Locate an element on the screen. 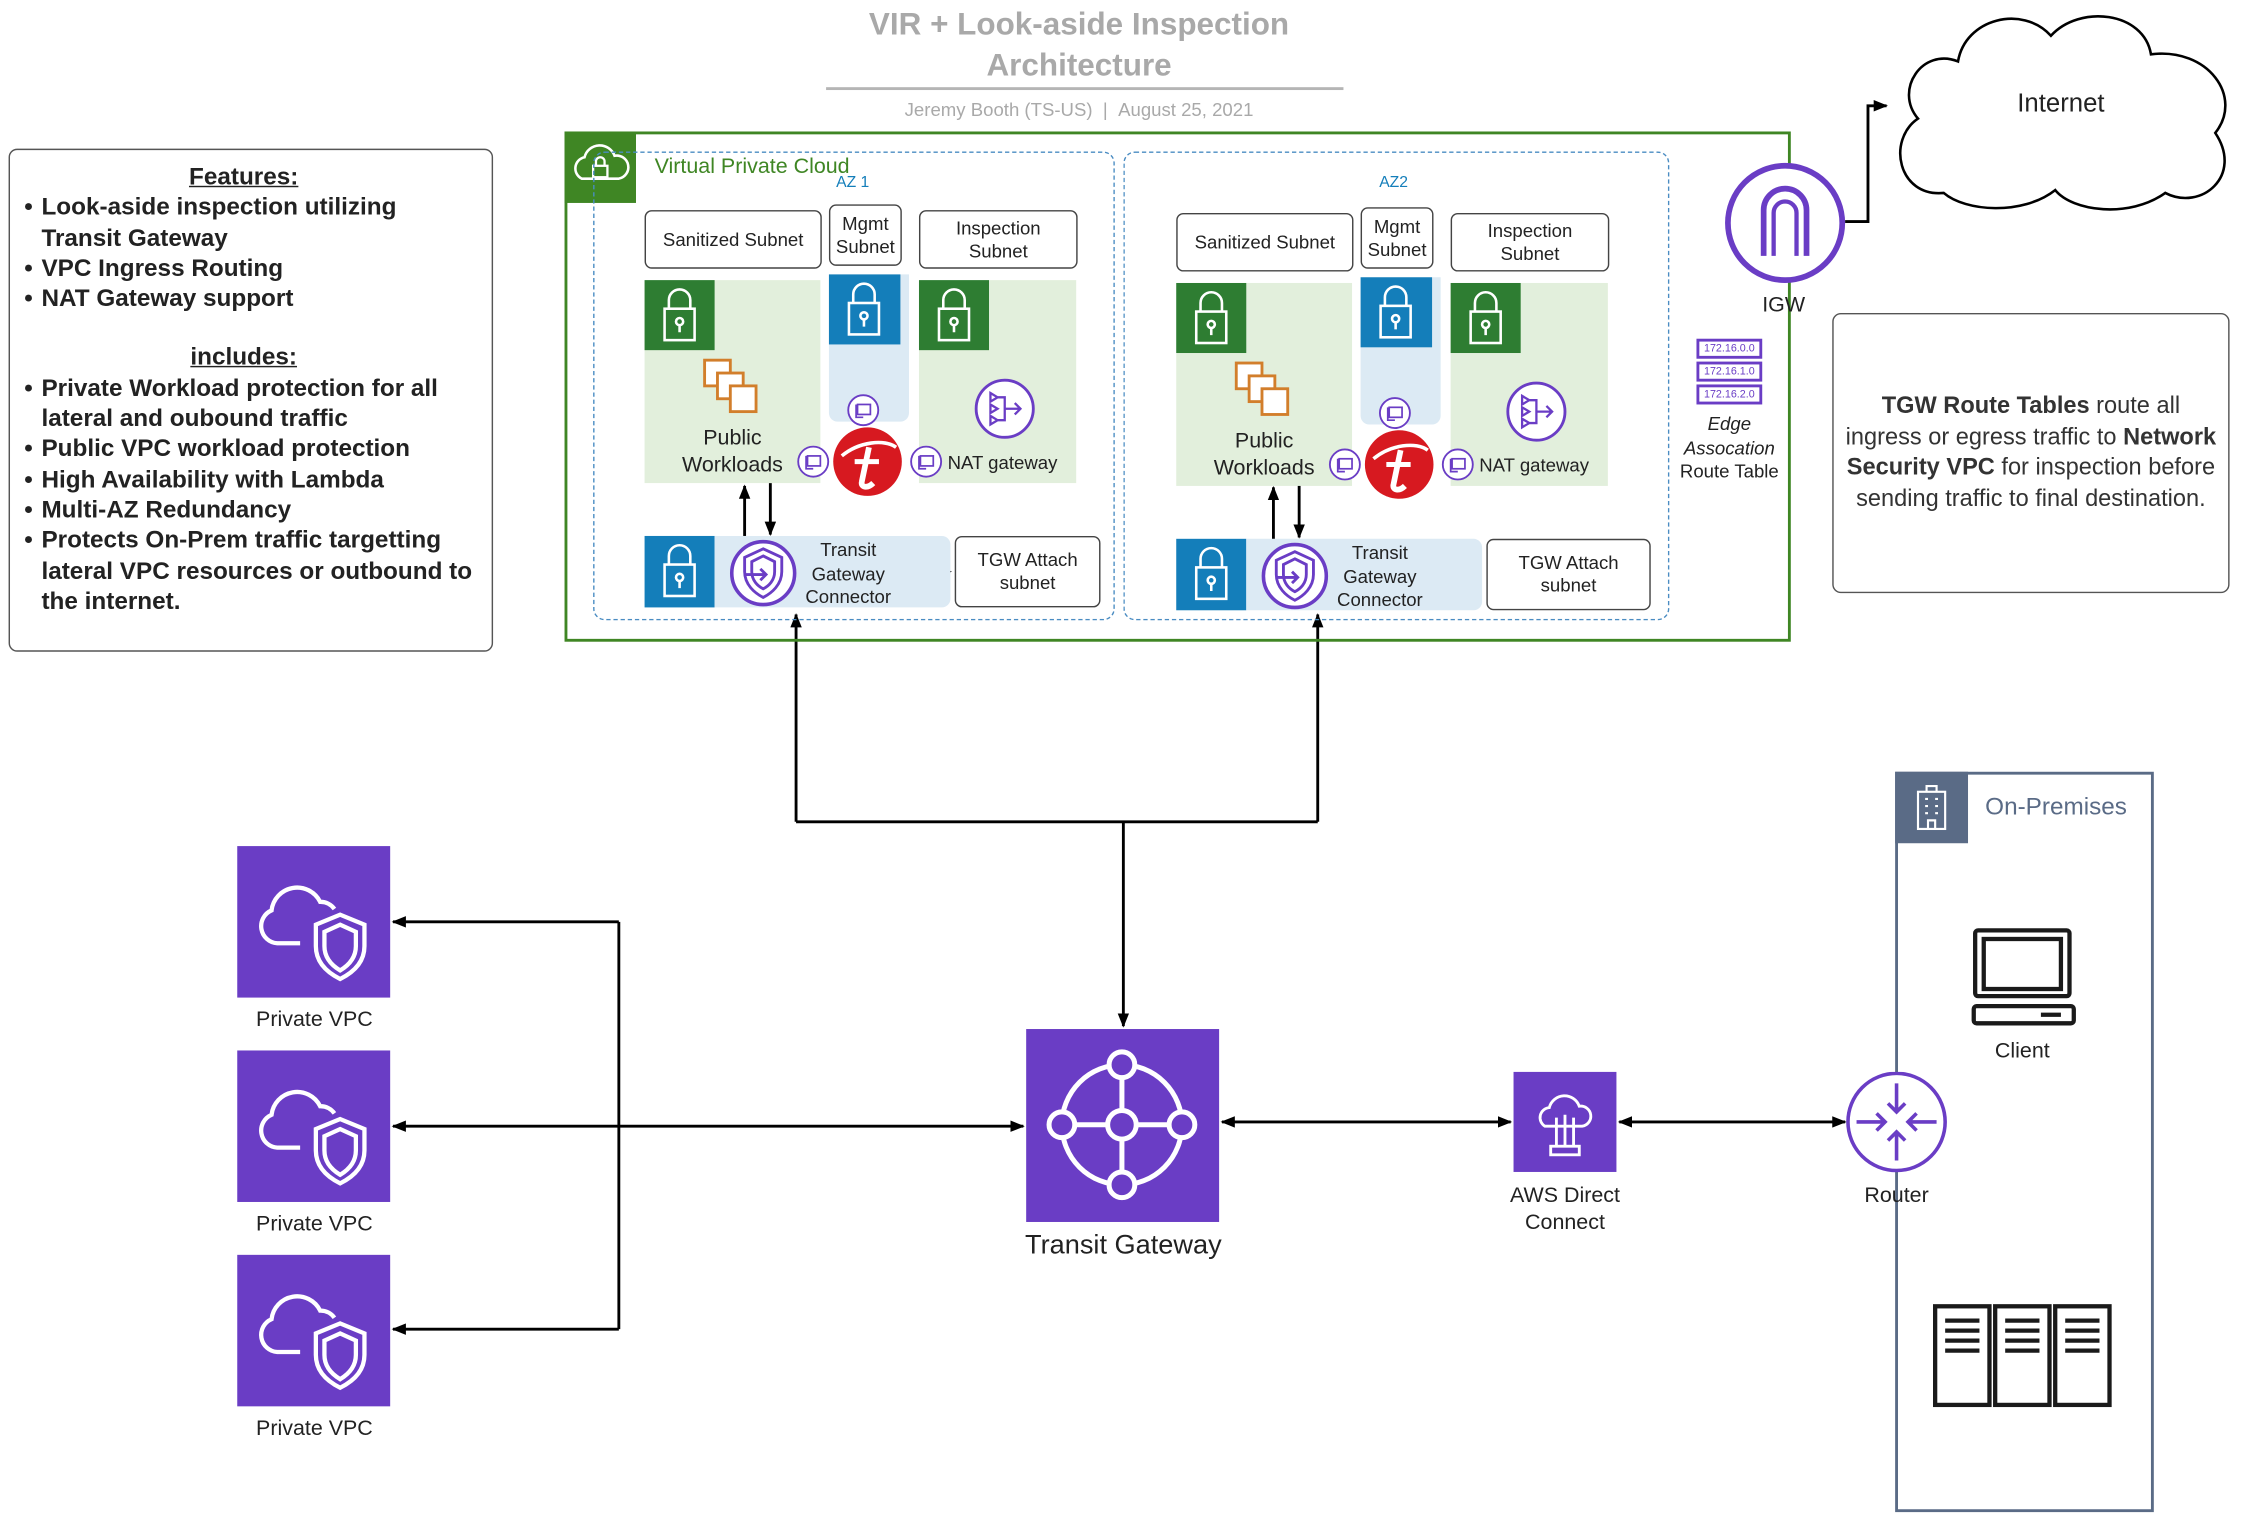  client-icon is located at coordinates (2023, 977).